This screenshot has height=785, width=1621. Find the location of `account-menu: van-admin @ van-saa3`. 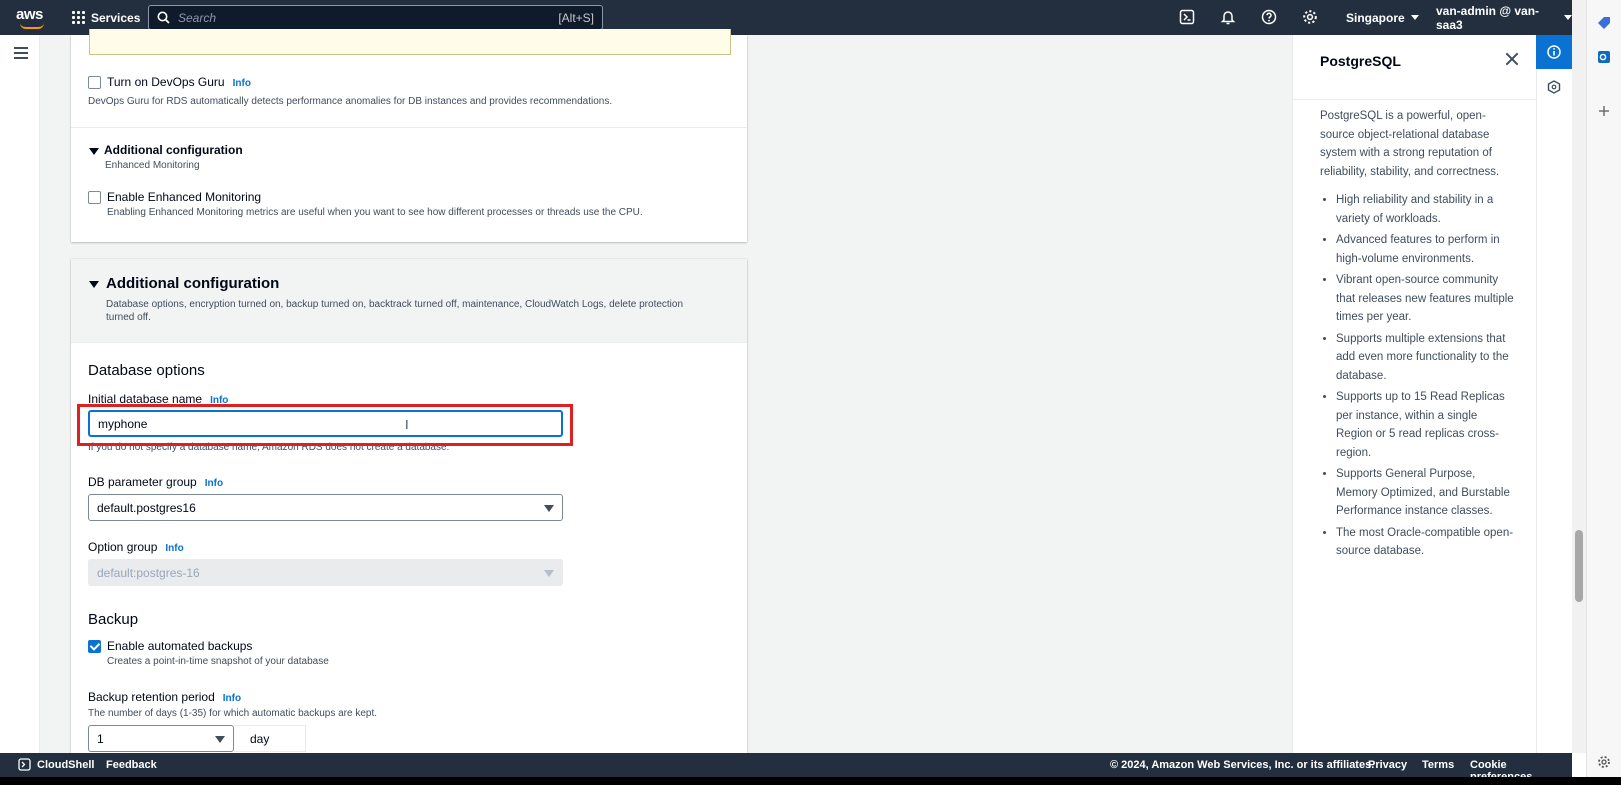

account-menu: van-admin @ van-saa3 is located at coordinates (1504, 17).